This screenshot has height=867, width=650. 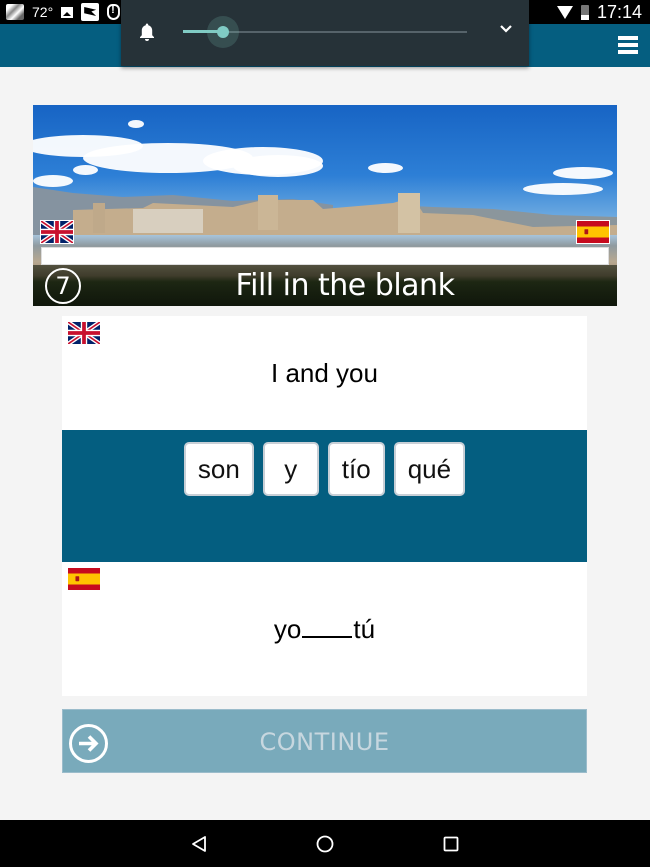 I want to click on back-icon, so click(x=199, y=844).